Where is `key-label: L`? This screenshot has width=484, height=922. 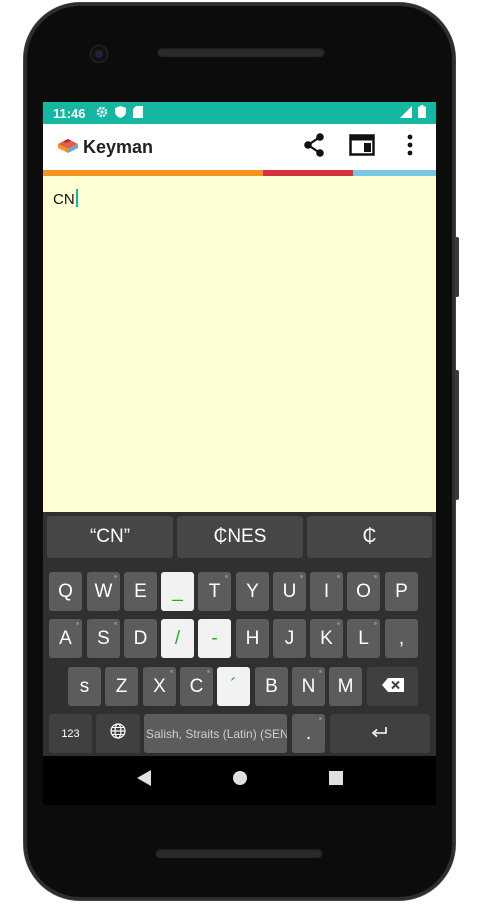 key-label: L is located at coordinates (363, 638).